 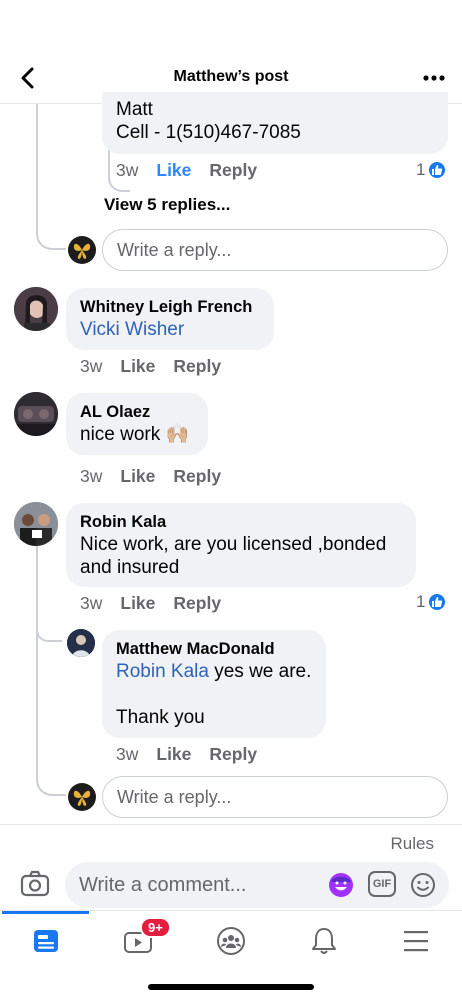 I want to click on comment-bubble: Whitney Leigh French Vicki Wisher, so click(x=170, y=319).